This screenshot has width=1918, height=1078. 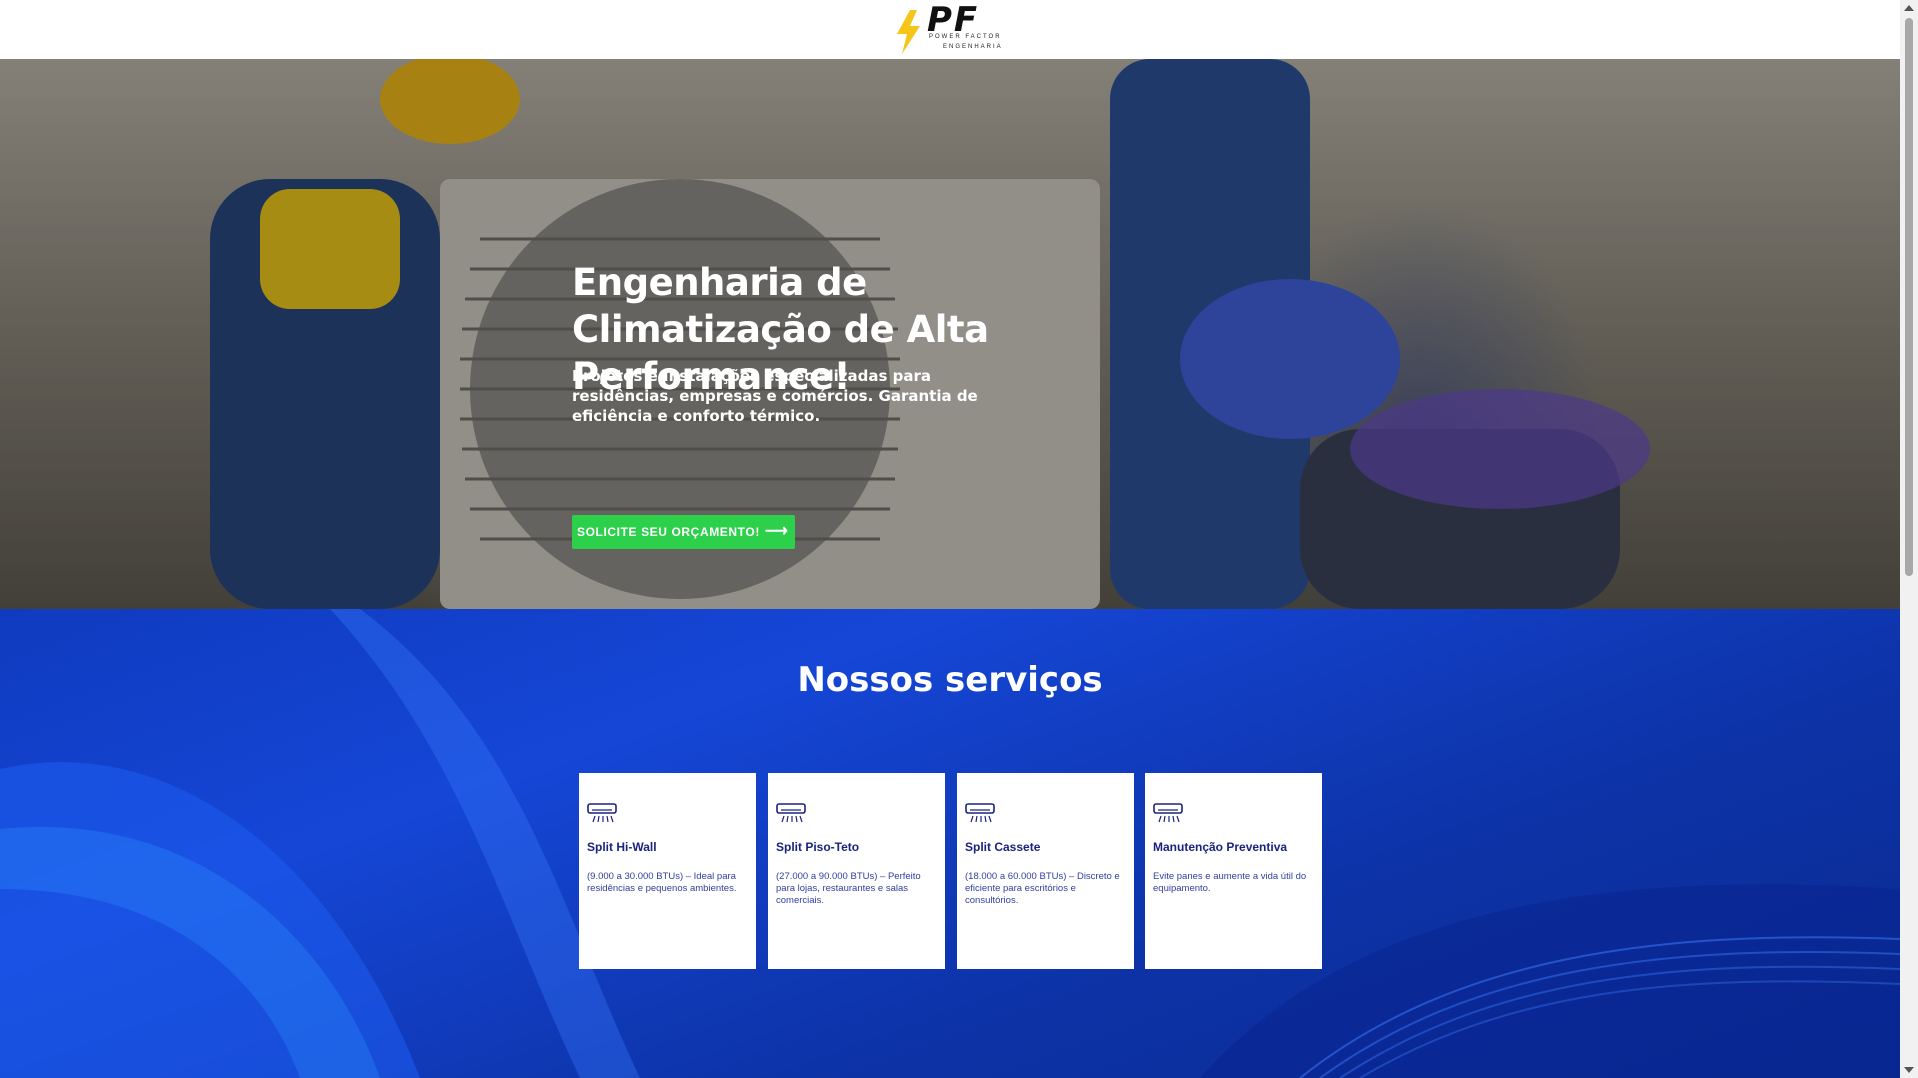 I want to click on logo-line-1: POWER FACTOR, so click(x=965, y=37).